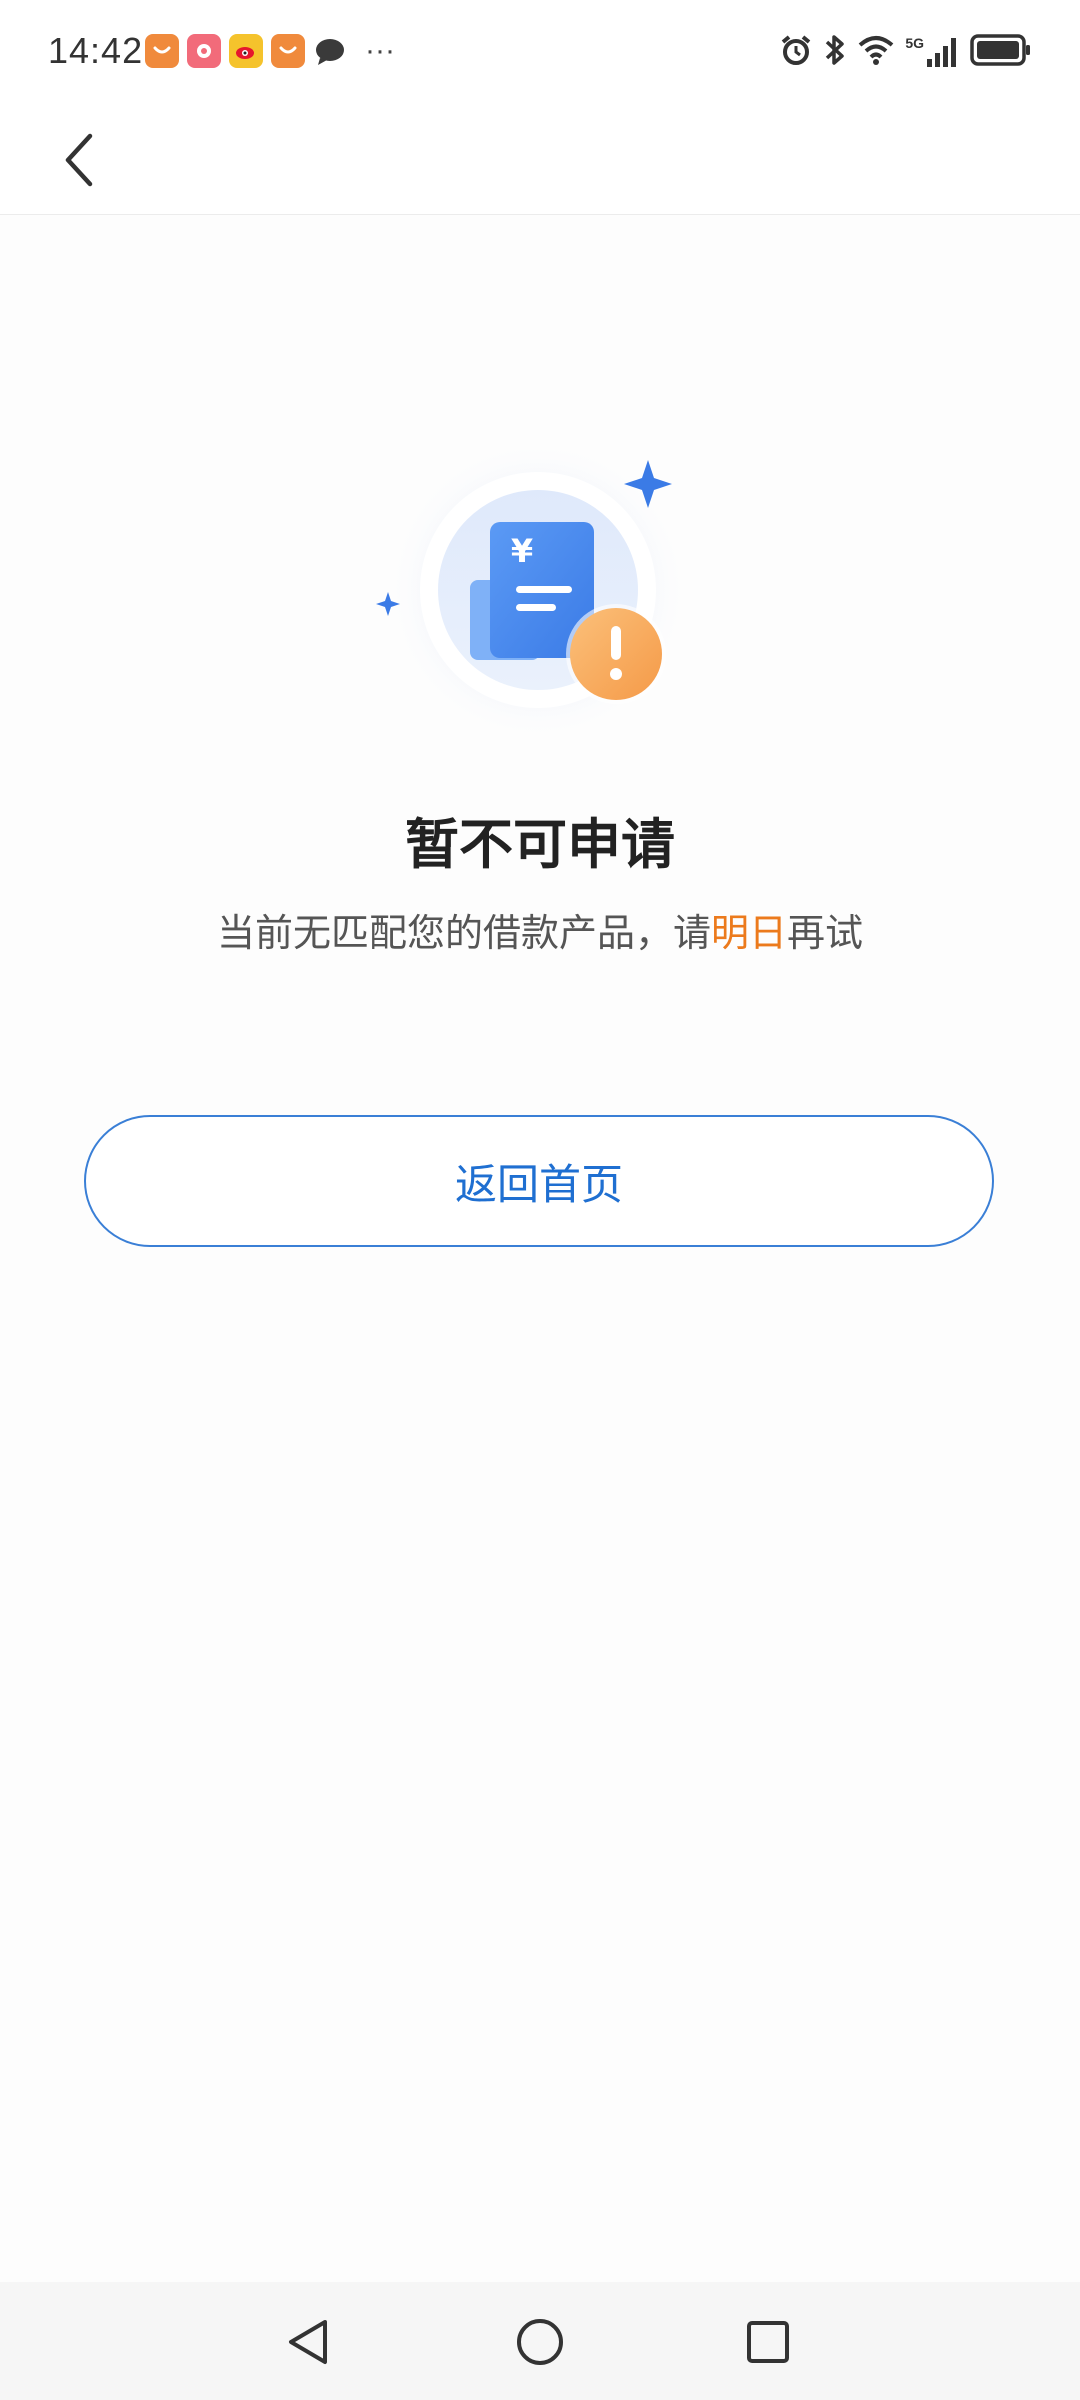  Describe the element at coordinates (835, 52) in the screenshot. I see `bluetooth-icon` at that location.